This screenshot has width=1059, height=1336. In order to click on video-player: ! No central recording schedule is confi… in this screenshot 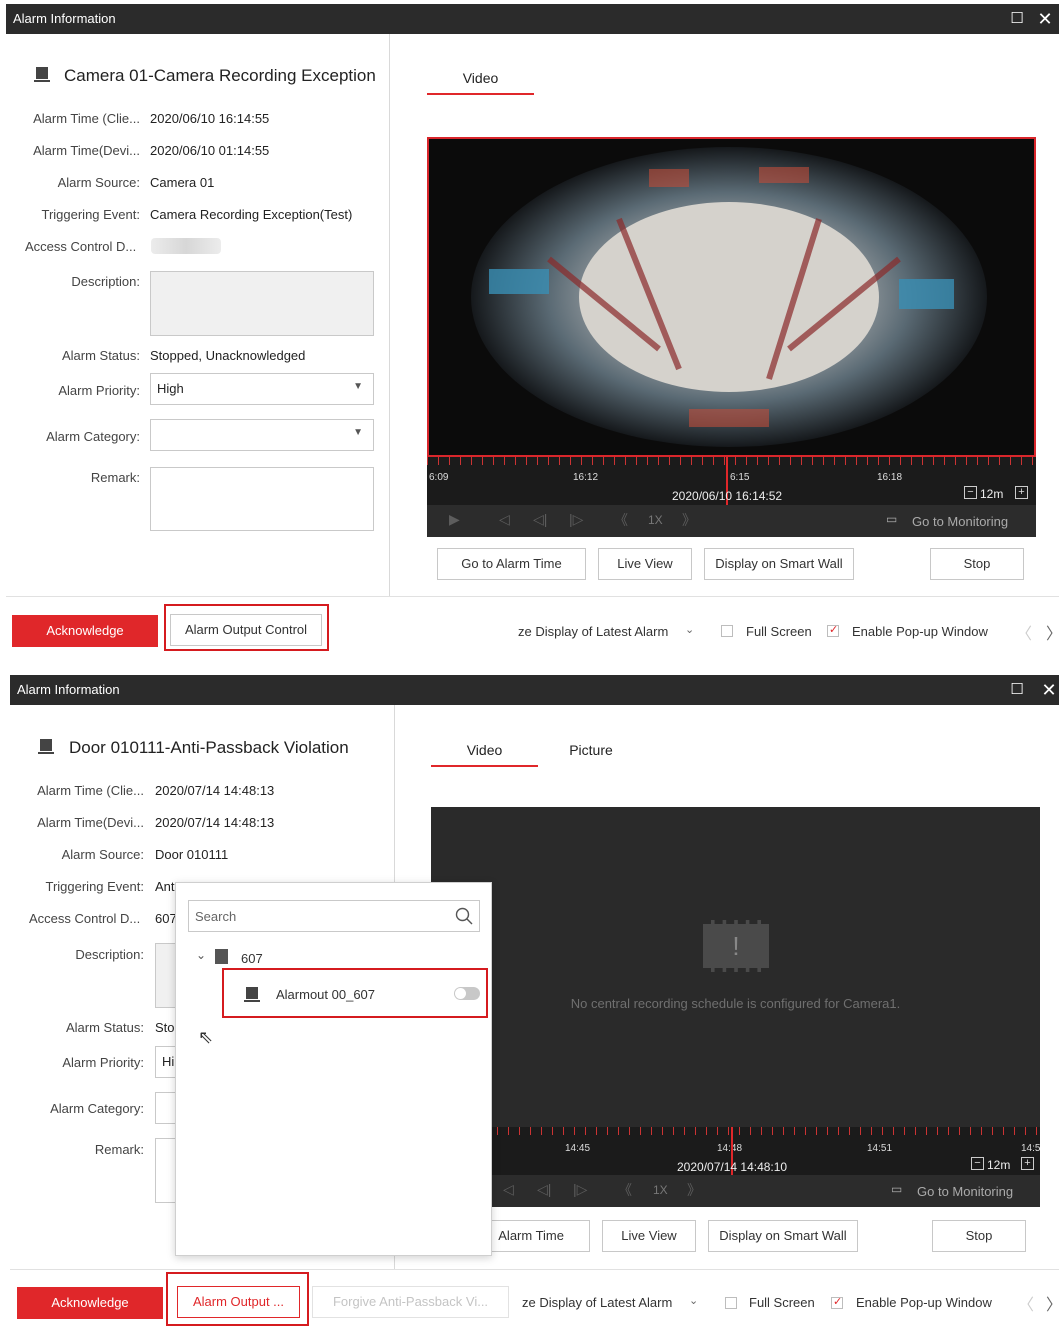, I will do `click(735, 967)`.